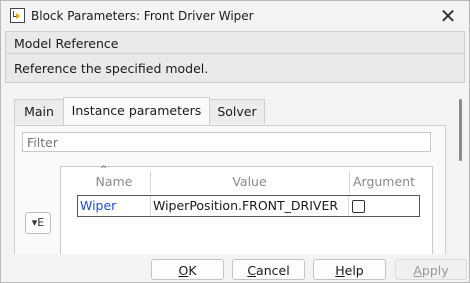 This screenshot has width=470, height=283. I want to click on format-toggle-button: ▾E, so click(38, 223).